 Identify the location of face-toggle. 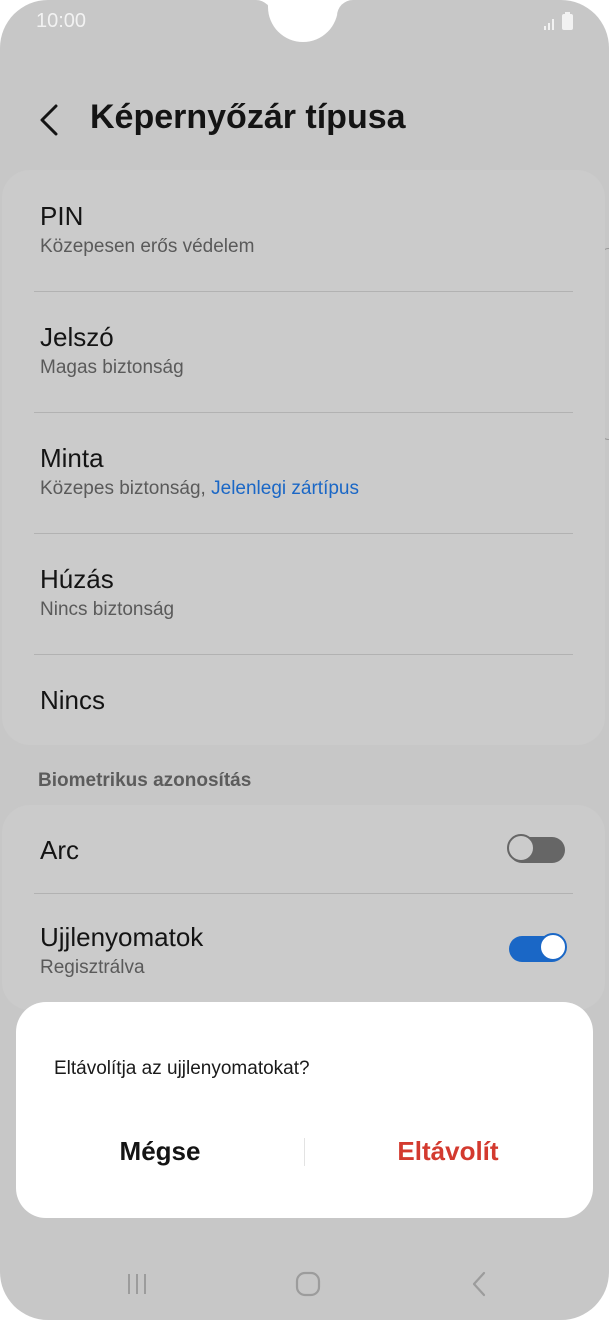
(536, 848).